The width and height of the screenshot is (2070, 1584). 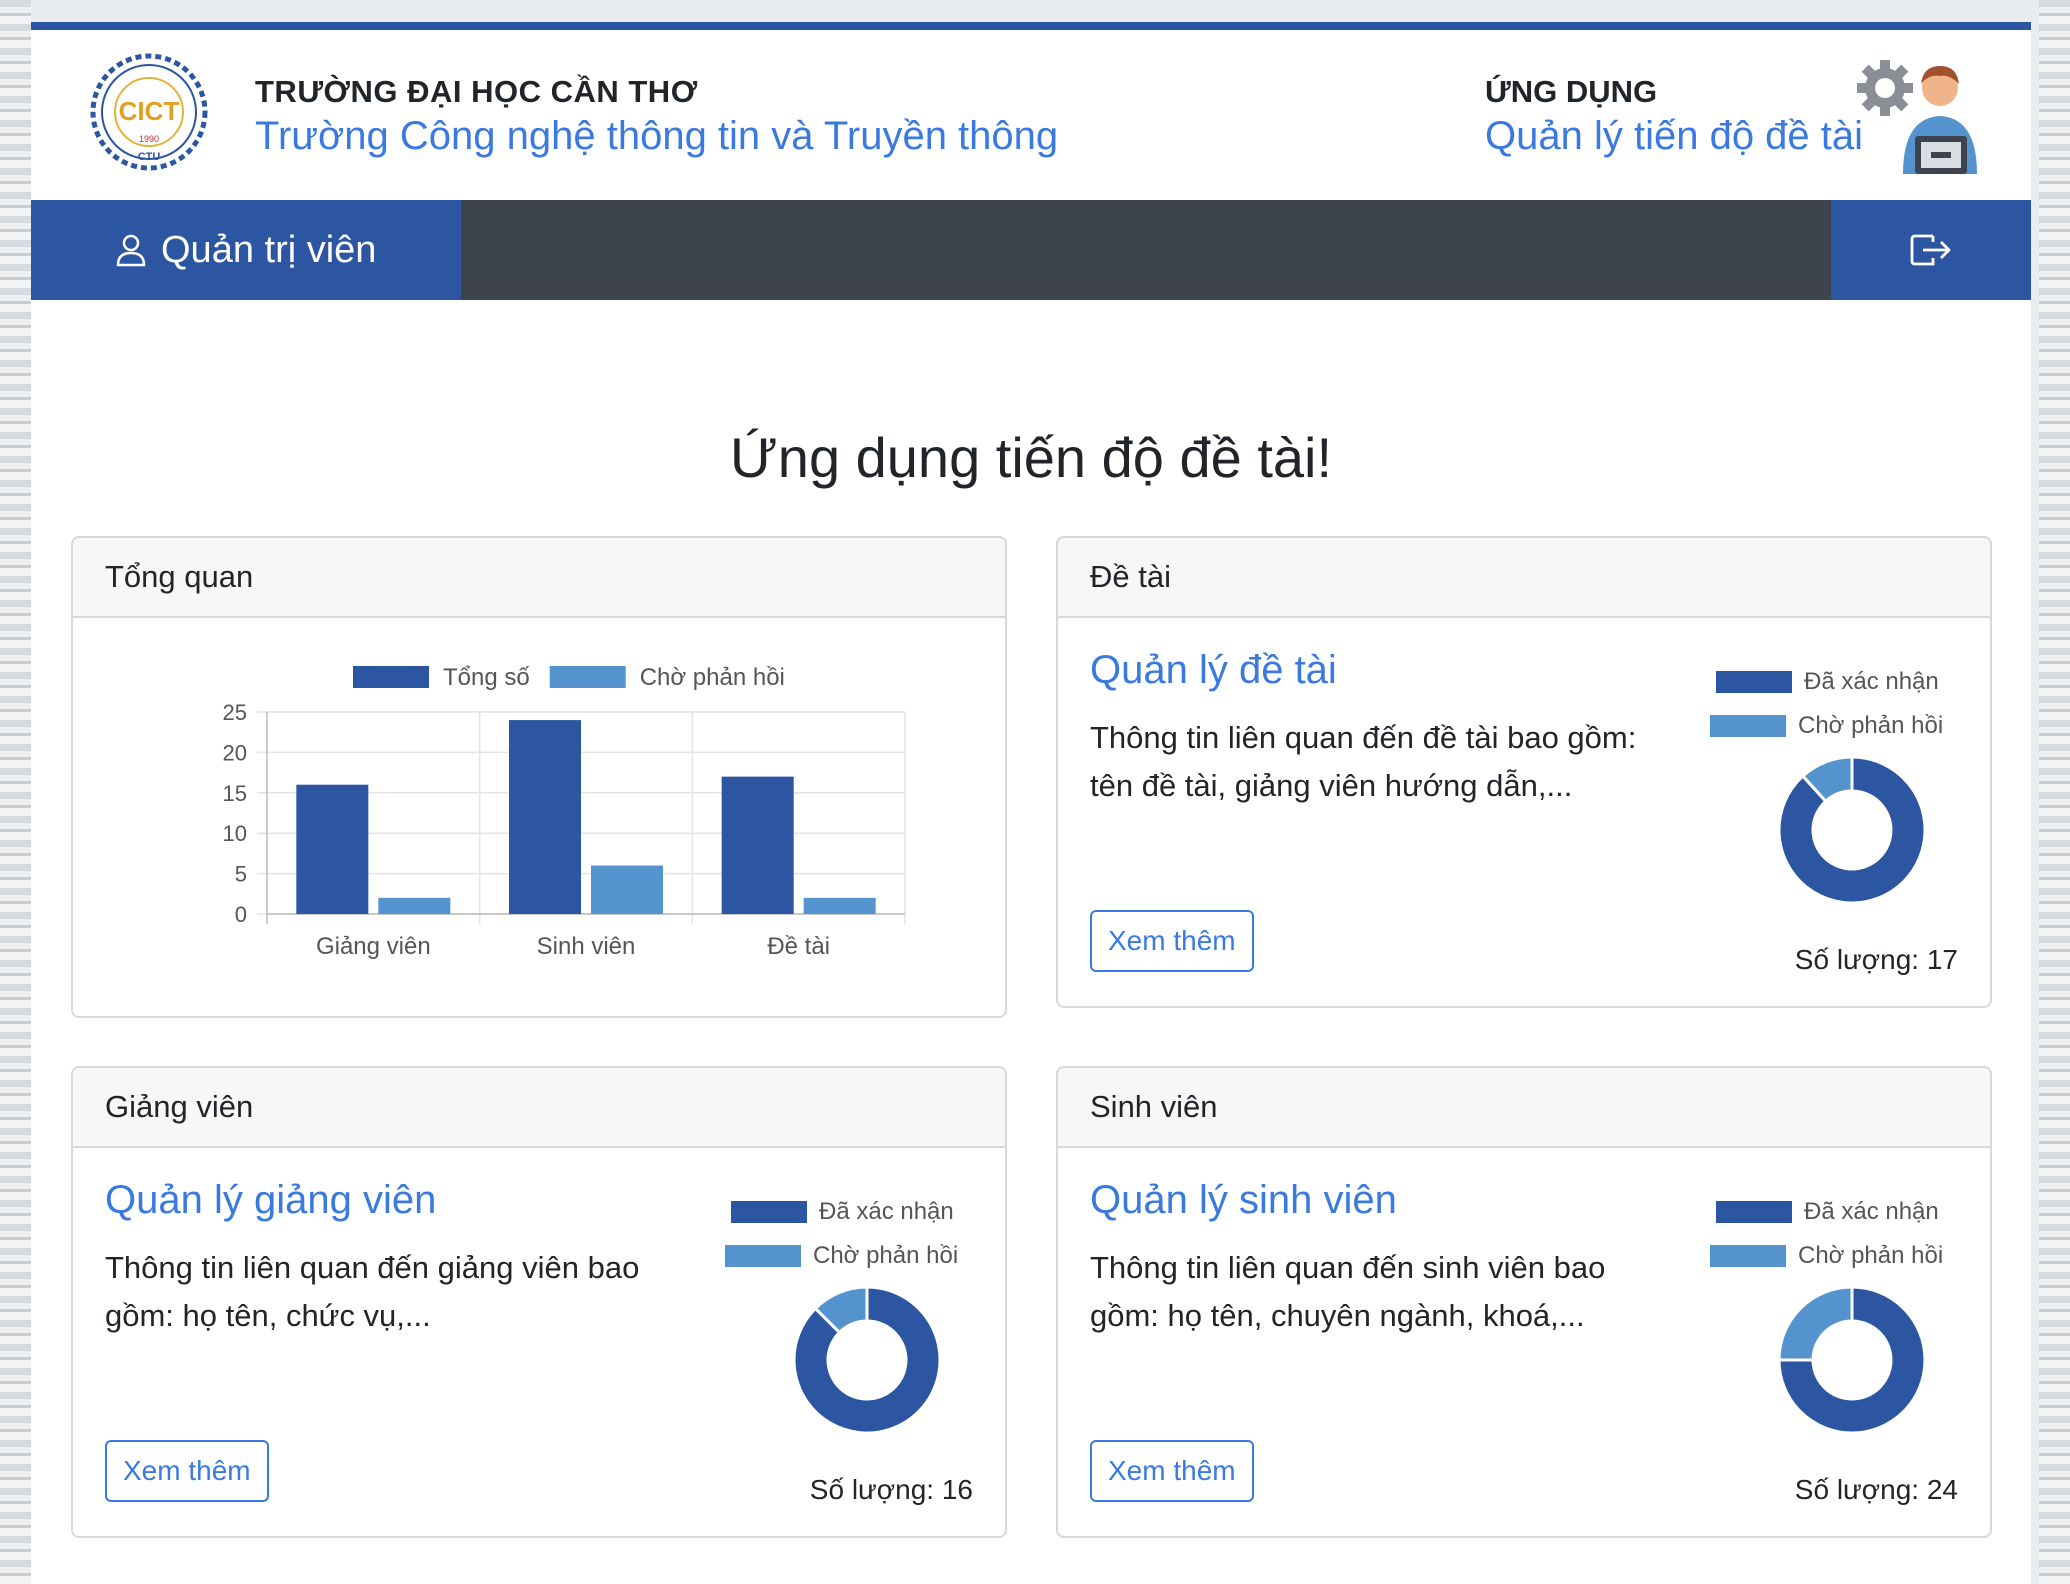 I want to click on lecturers-card-header: Giảng viên, so click(x=539, y=1108).